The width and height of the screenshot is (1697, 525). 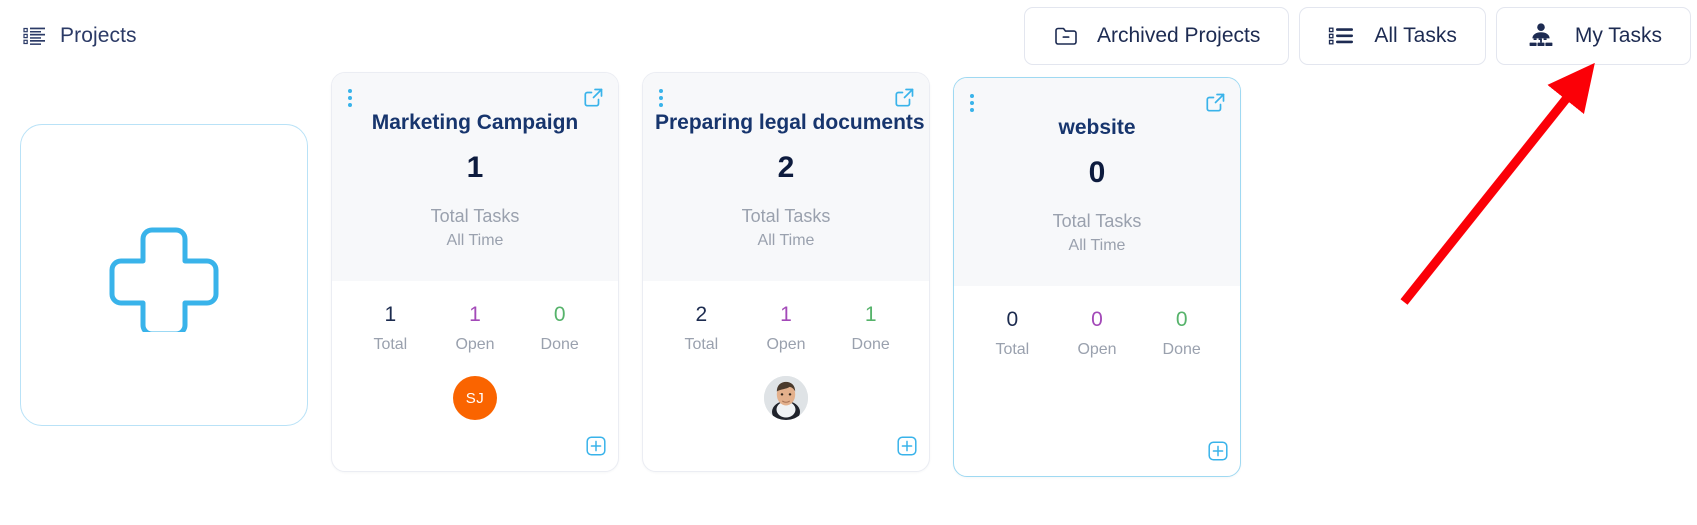 I want to click on all-tasks-button: All Tasks, so click(x=1392, y=36).